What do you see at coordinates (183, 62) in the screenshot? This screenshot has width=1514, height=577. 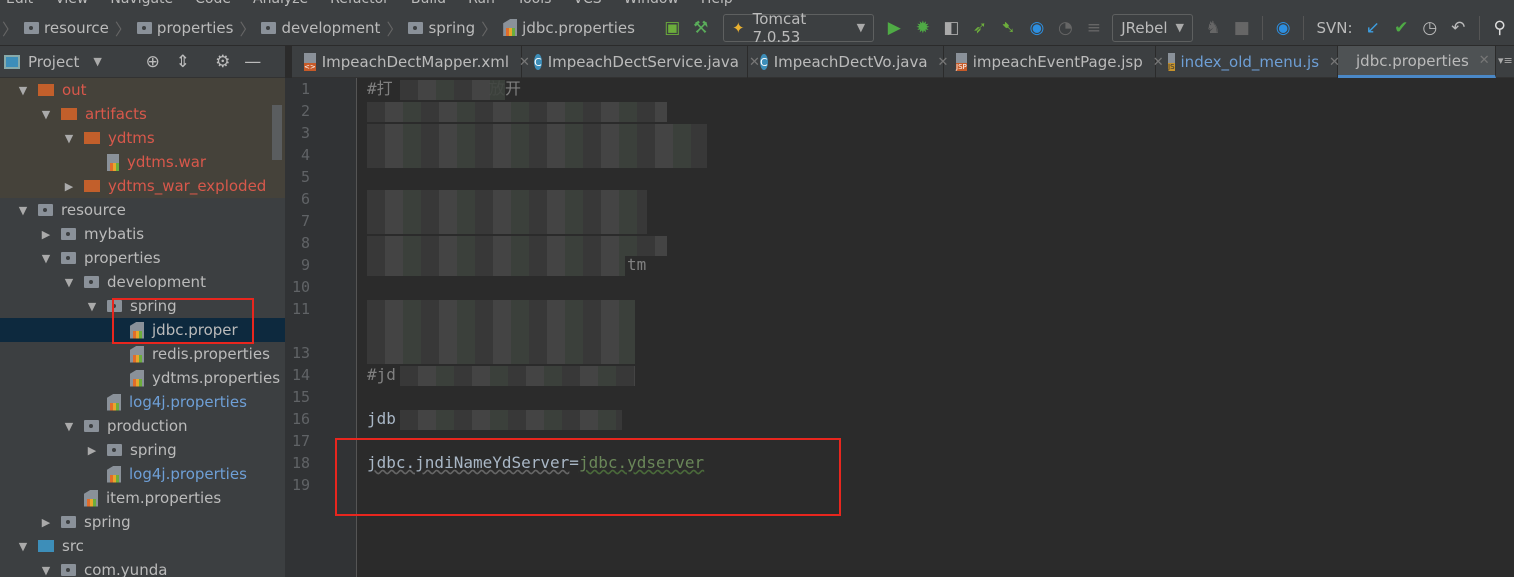 I see `collapse-all-icon: ⇕` at bounding box center [183, 62].